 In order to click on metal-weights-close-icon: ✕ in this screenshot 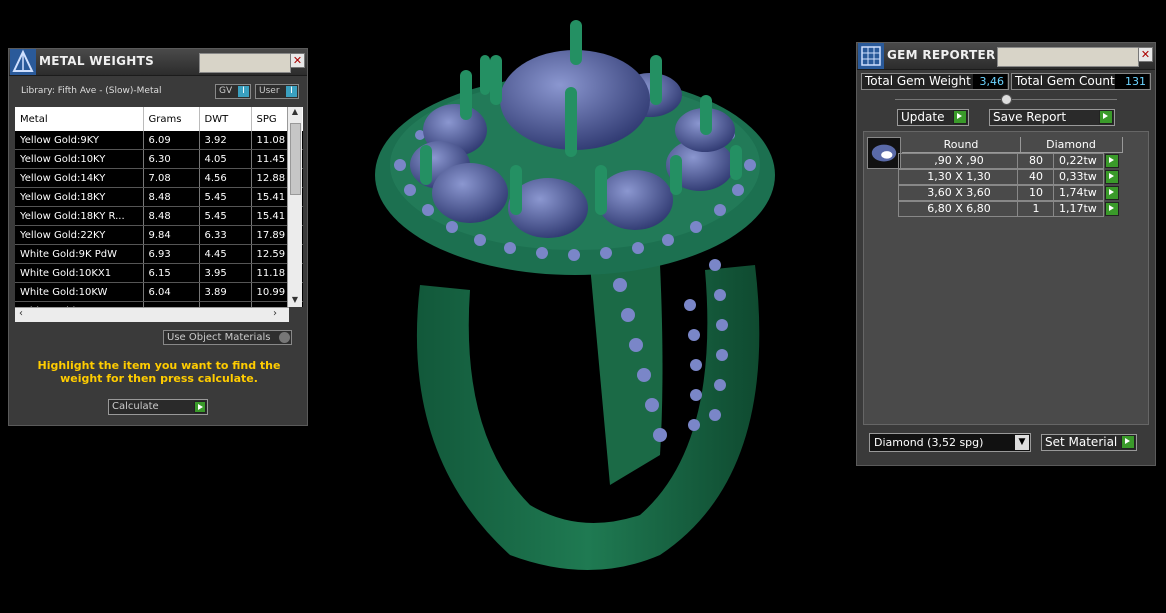, I will do `click(297, 60)`.